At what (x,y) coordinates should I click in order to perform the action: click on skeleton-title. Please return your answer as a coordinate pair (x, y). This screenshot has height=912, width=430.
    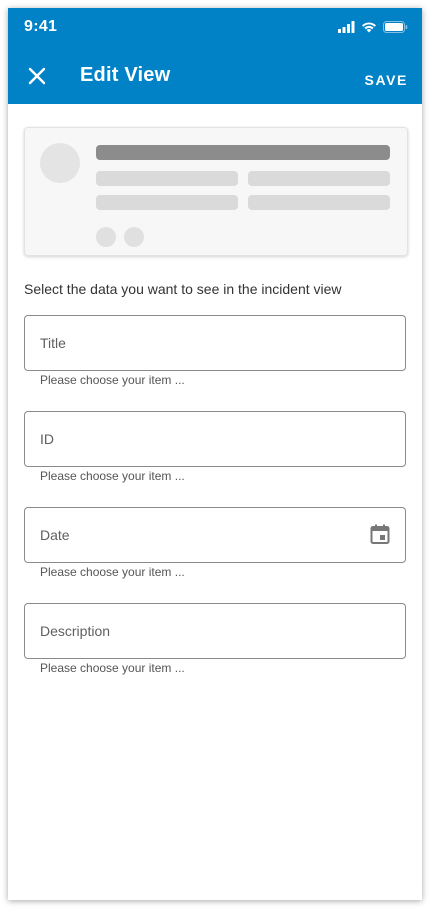
    Looking at the image, I should click on (243, 152).